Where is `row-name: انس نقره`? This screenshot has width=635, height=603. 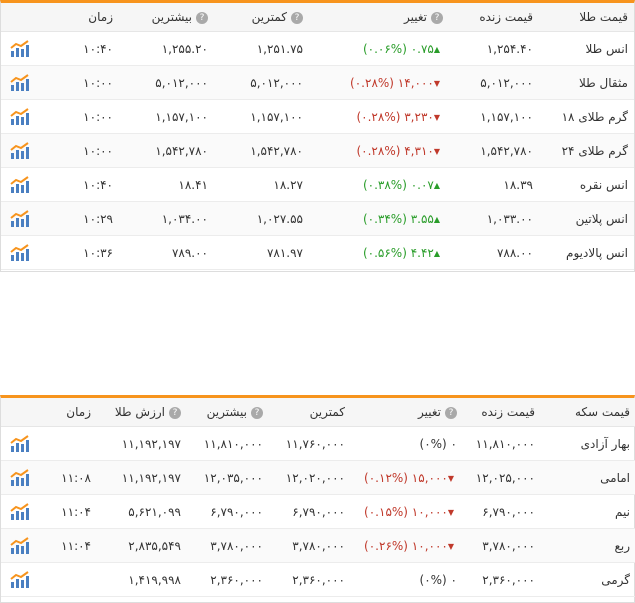
row-name: انس نقره is located at coordinates (586, 184).